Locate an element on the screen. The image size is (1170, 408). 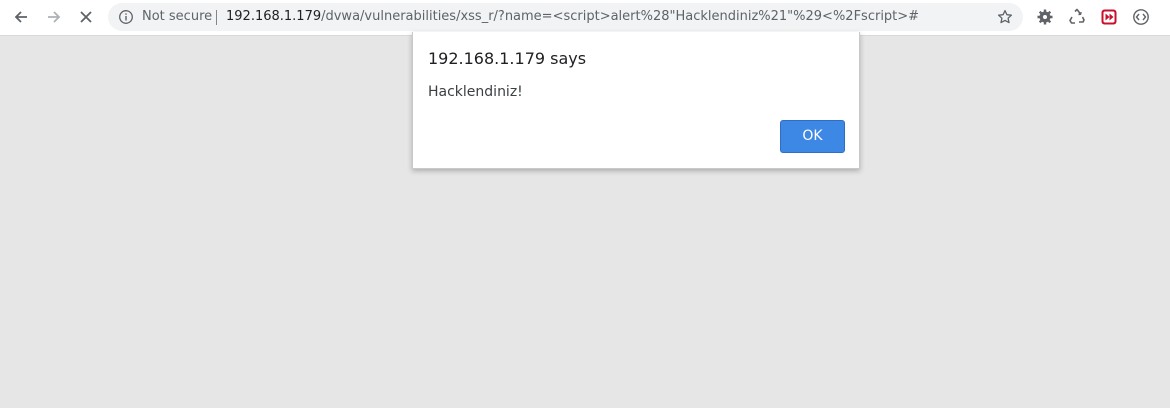
code-icon is located at coordinates (1141, 17).